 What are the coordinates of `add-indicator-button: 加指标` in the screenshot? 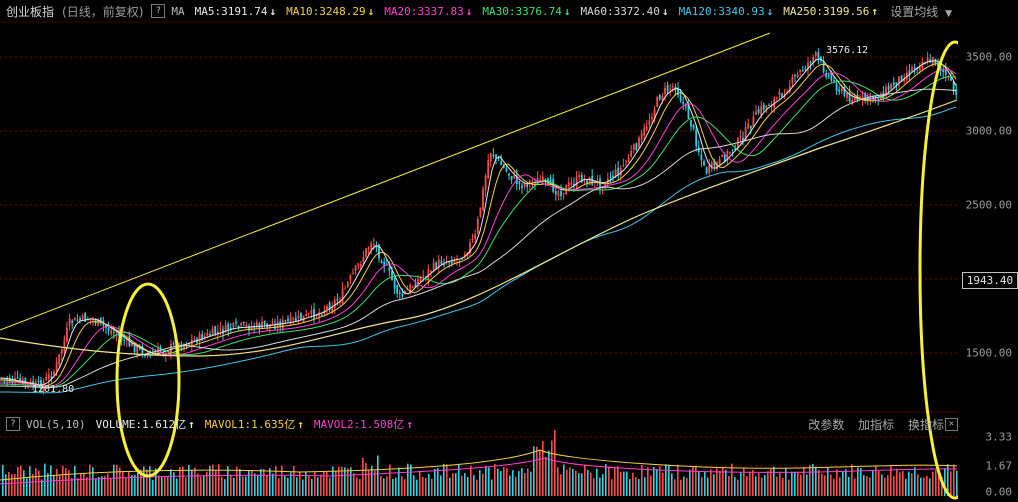 It's located at (876, 425).